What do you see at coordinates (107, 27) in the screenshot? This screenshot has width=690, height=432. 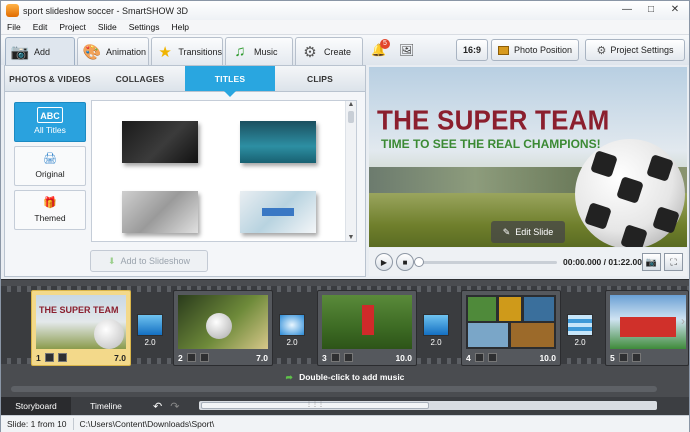 I see `menu-slide: Slide` at bounding box center [107, 27].